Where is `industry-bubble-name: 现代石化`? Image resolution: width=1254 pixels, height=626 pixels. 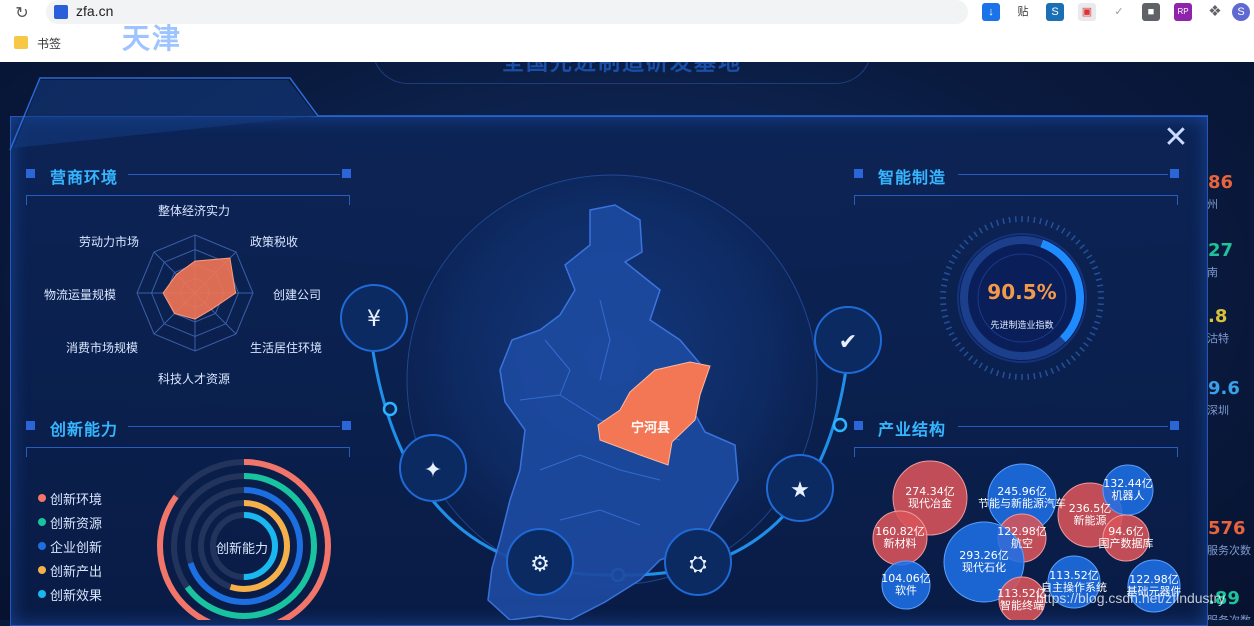
industry-bubble-name: 现代石化 is located at coordinates (984, 568).